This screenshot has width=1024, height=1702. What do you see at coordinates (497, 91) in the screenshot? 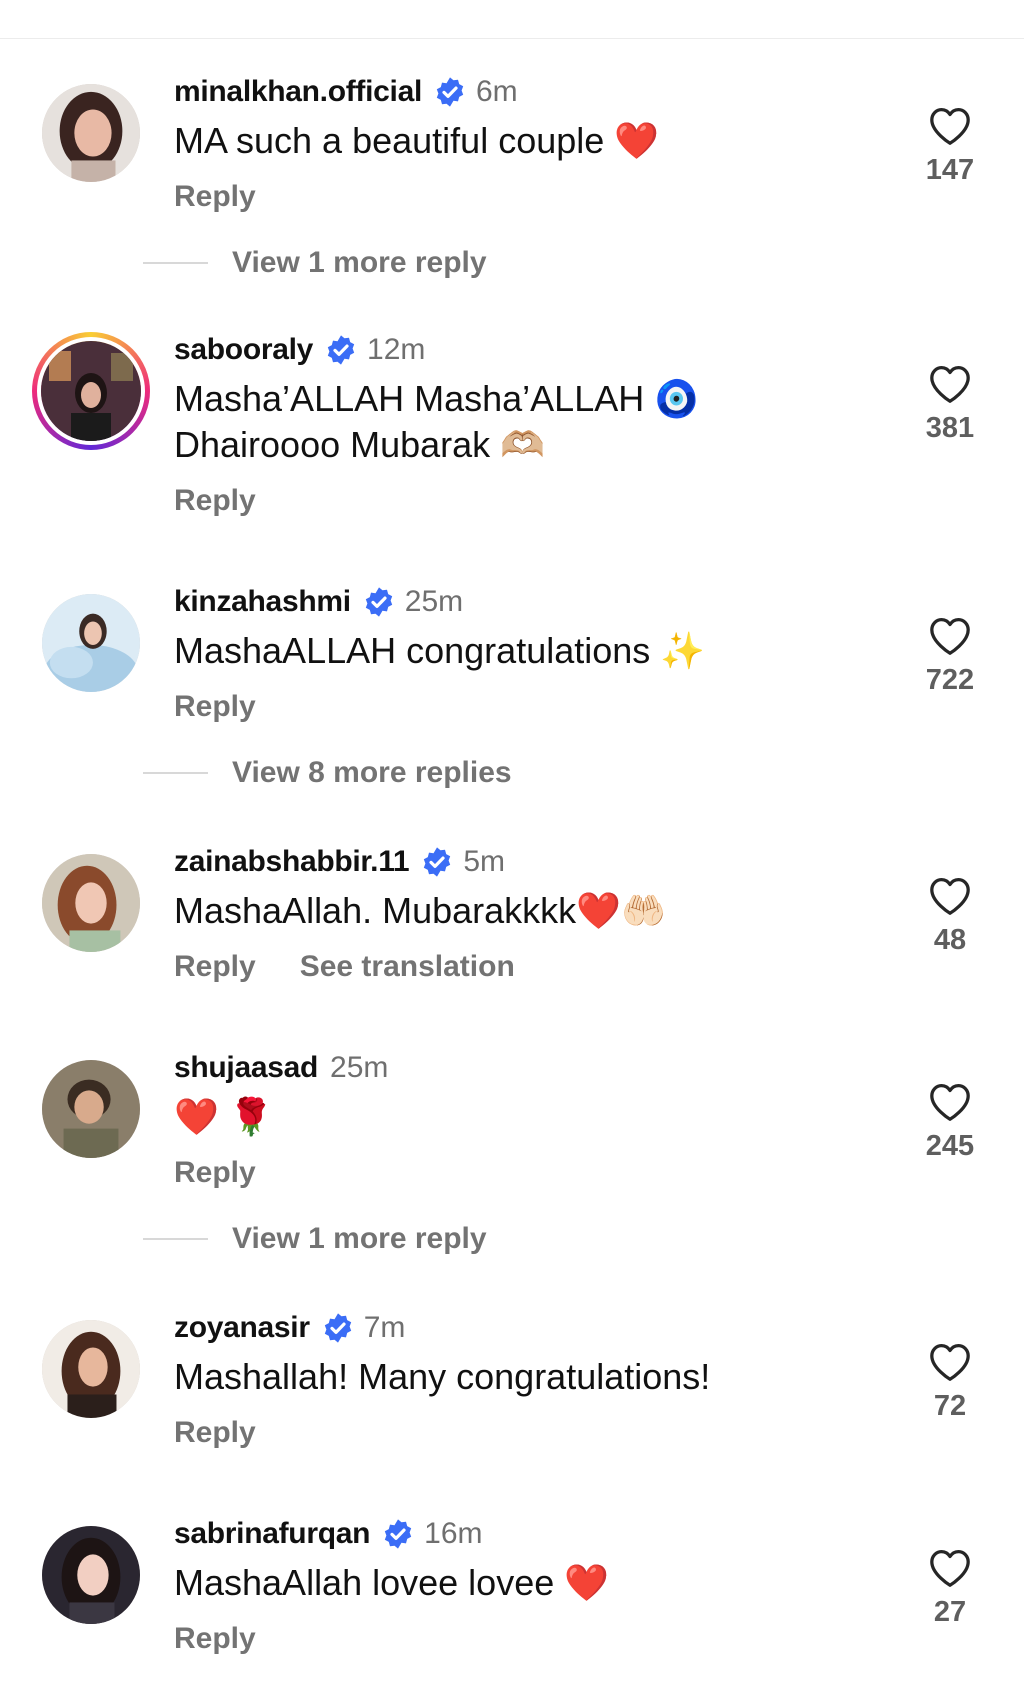
I see `comment-time: 6m` at bounding box center [497, 91].